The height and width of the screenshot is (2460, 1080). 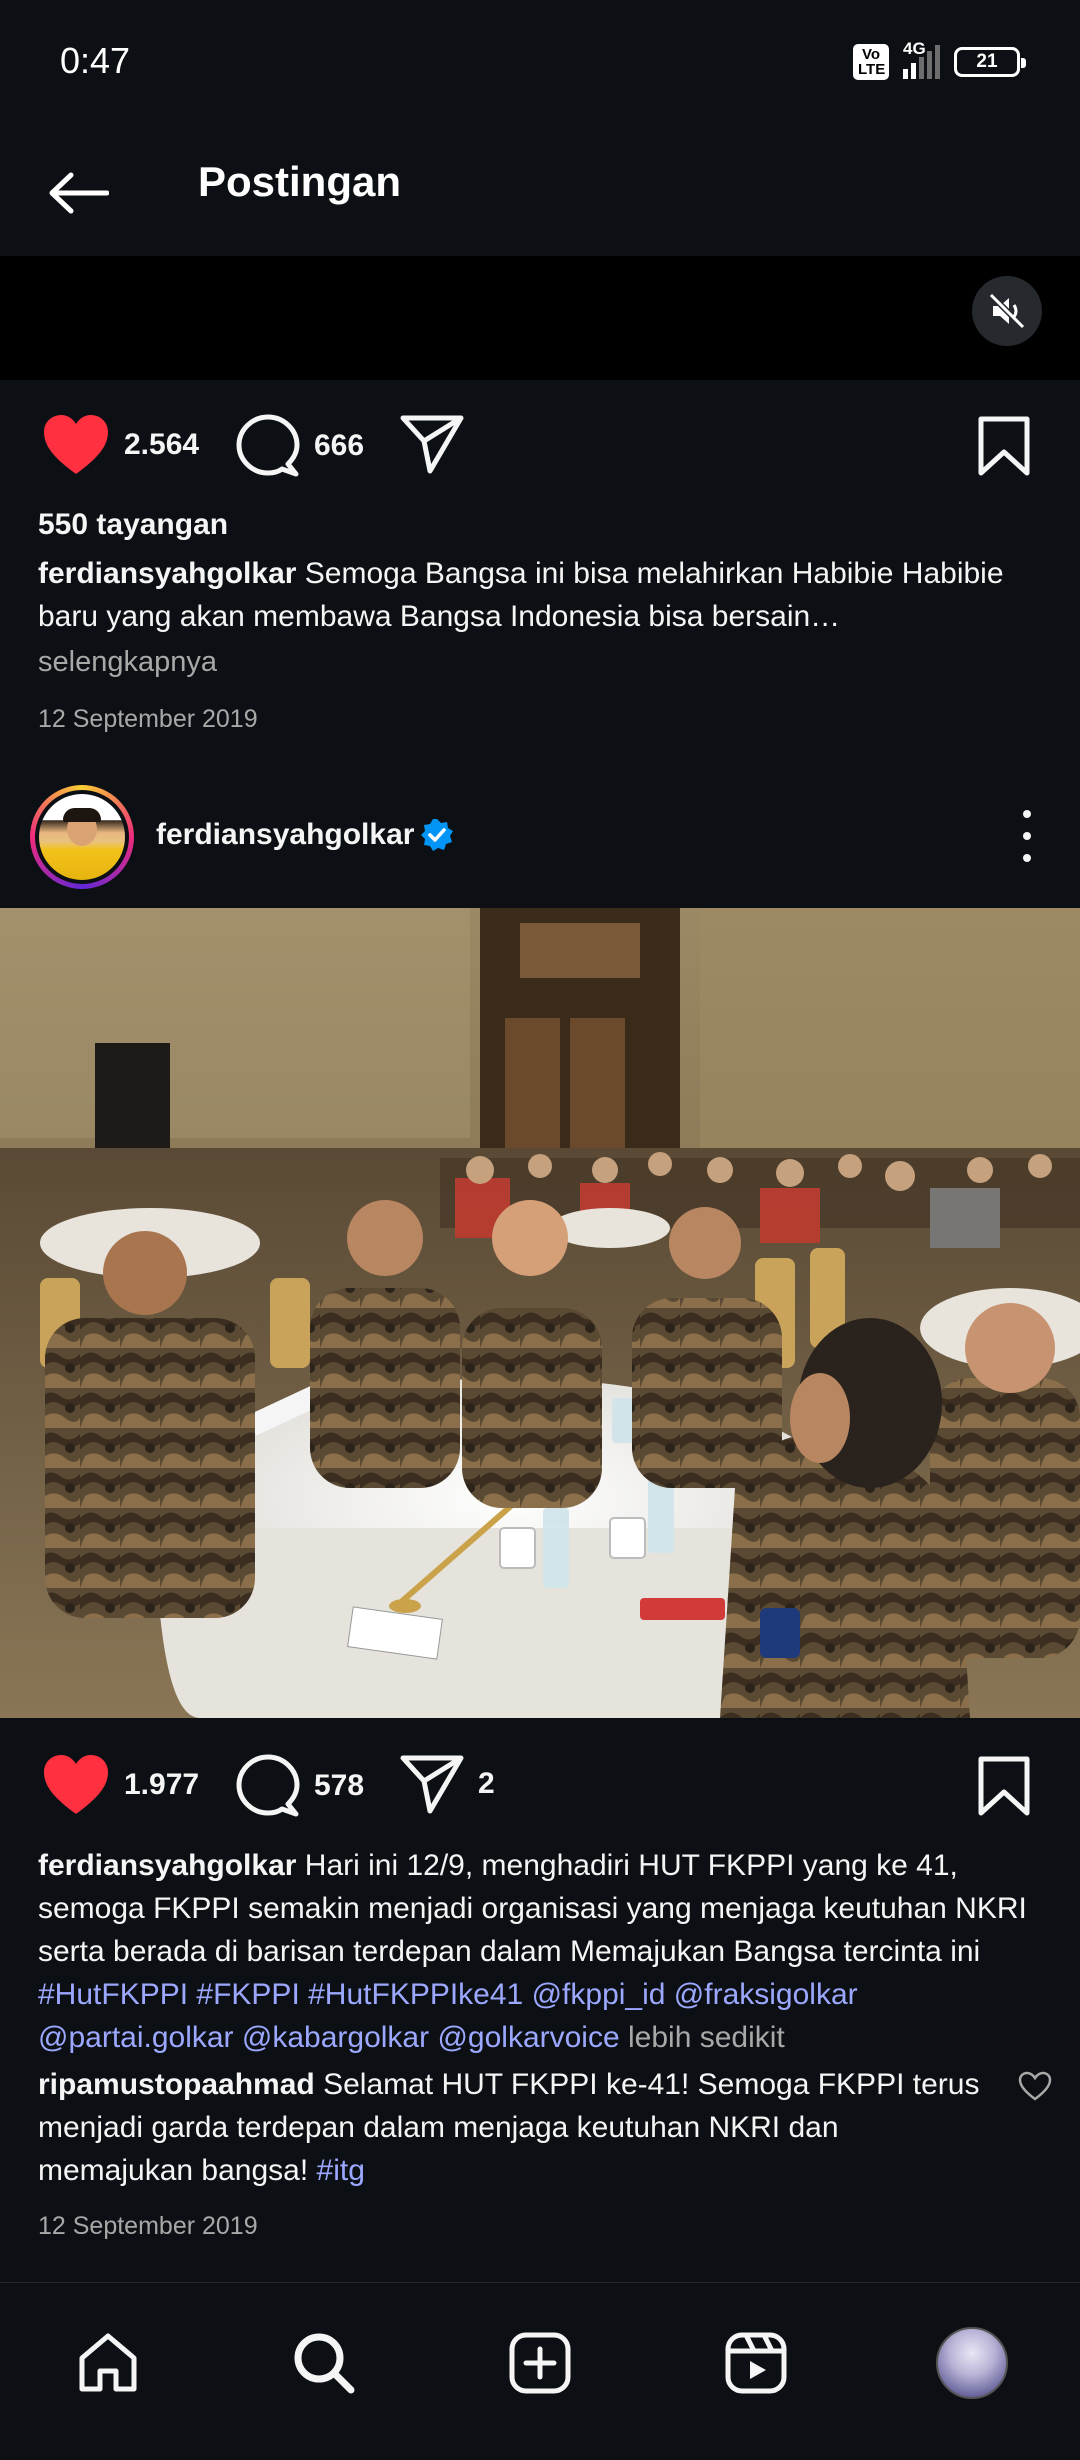 What do you see at coordinates (540, 318) in the screenshot?
I see `video-player` at bounding box center [540, 318].